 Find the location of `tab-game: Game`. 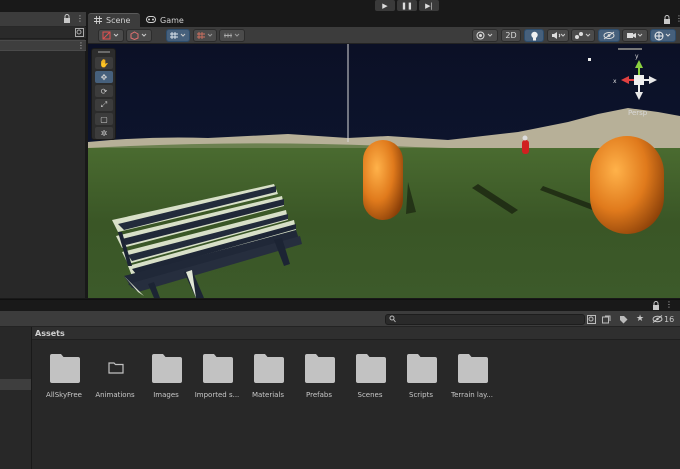

tab-game: Game is located at coordinates (164, 20).